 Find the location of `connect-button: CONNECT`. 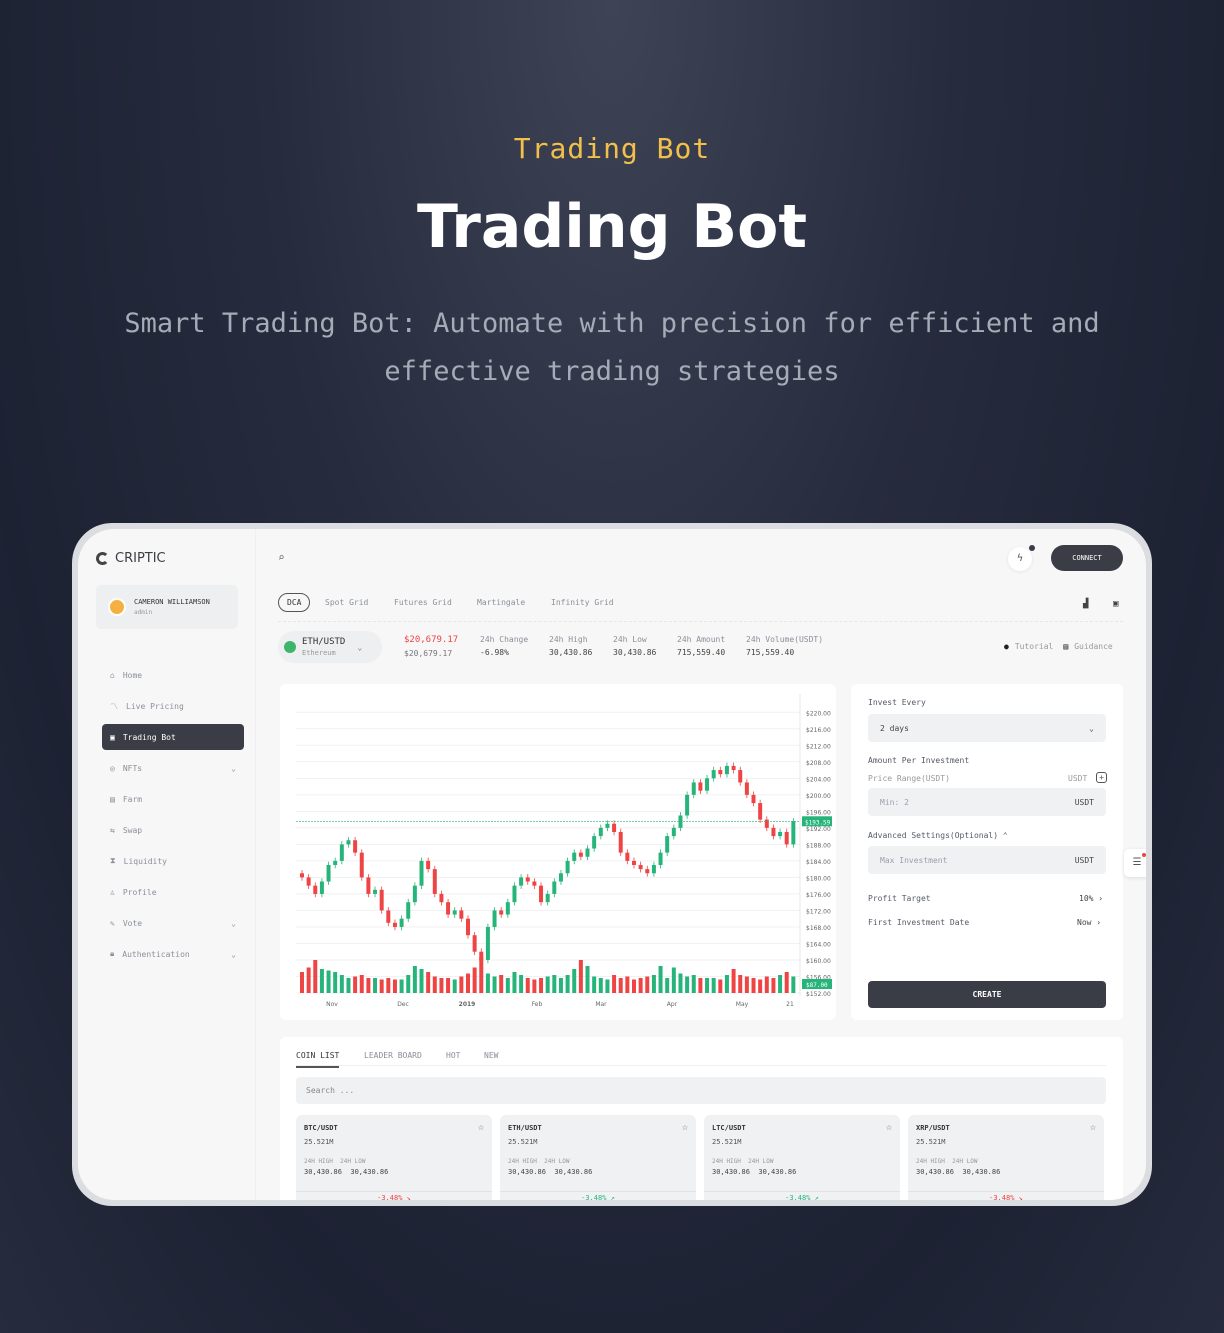

connect-button: CONNECT is located at coordinates (1087, 558).